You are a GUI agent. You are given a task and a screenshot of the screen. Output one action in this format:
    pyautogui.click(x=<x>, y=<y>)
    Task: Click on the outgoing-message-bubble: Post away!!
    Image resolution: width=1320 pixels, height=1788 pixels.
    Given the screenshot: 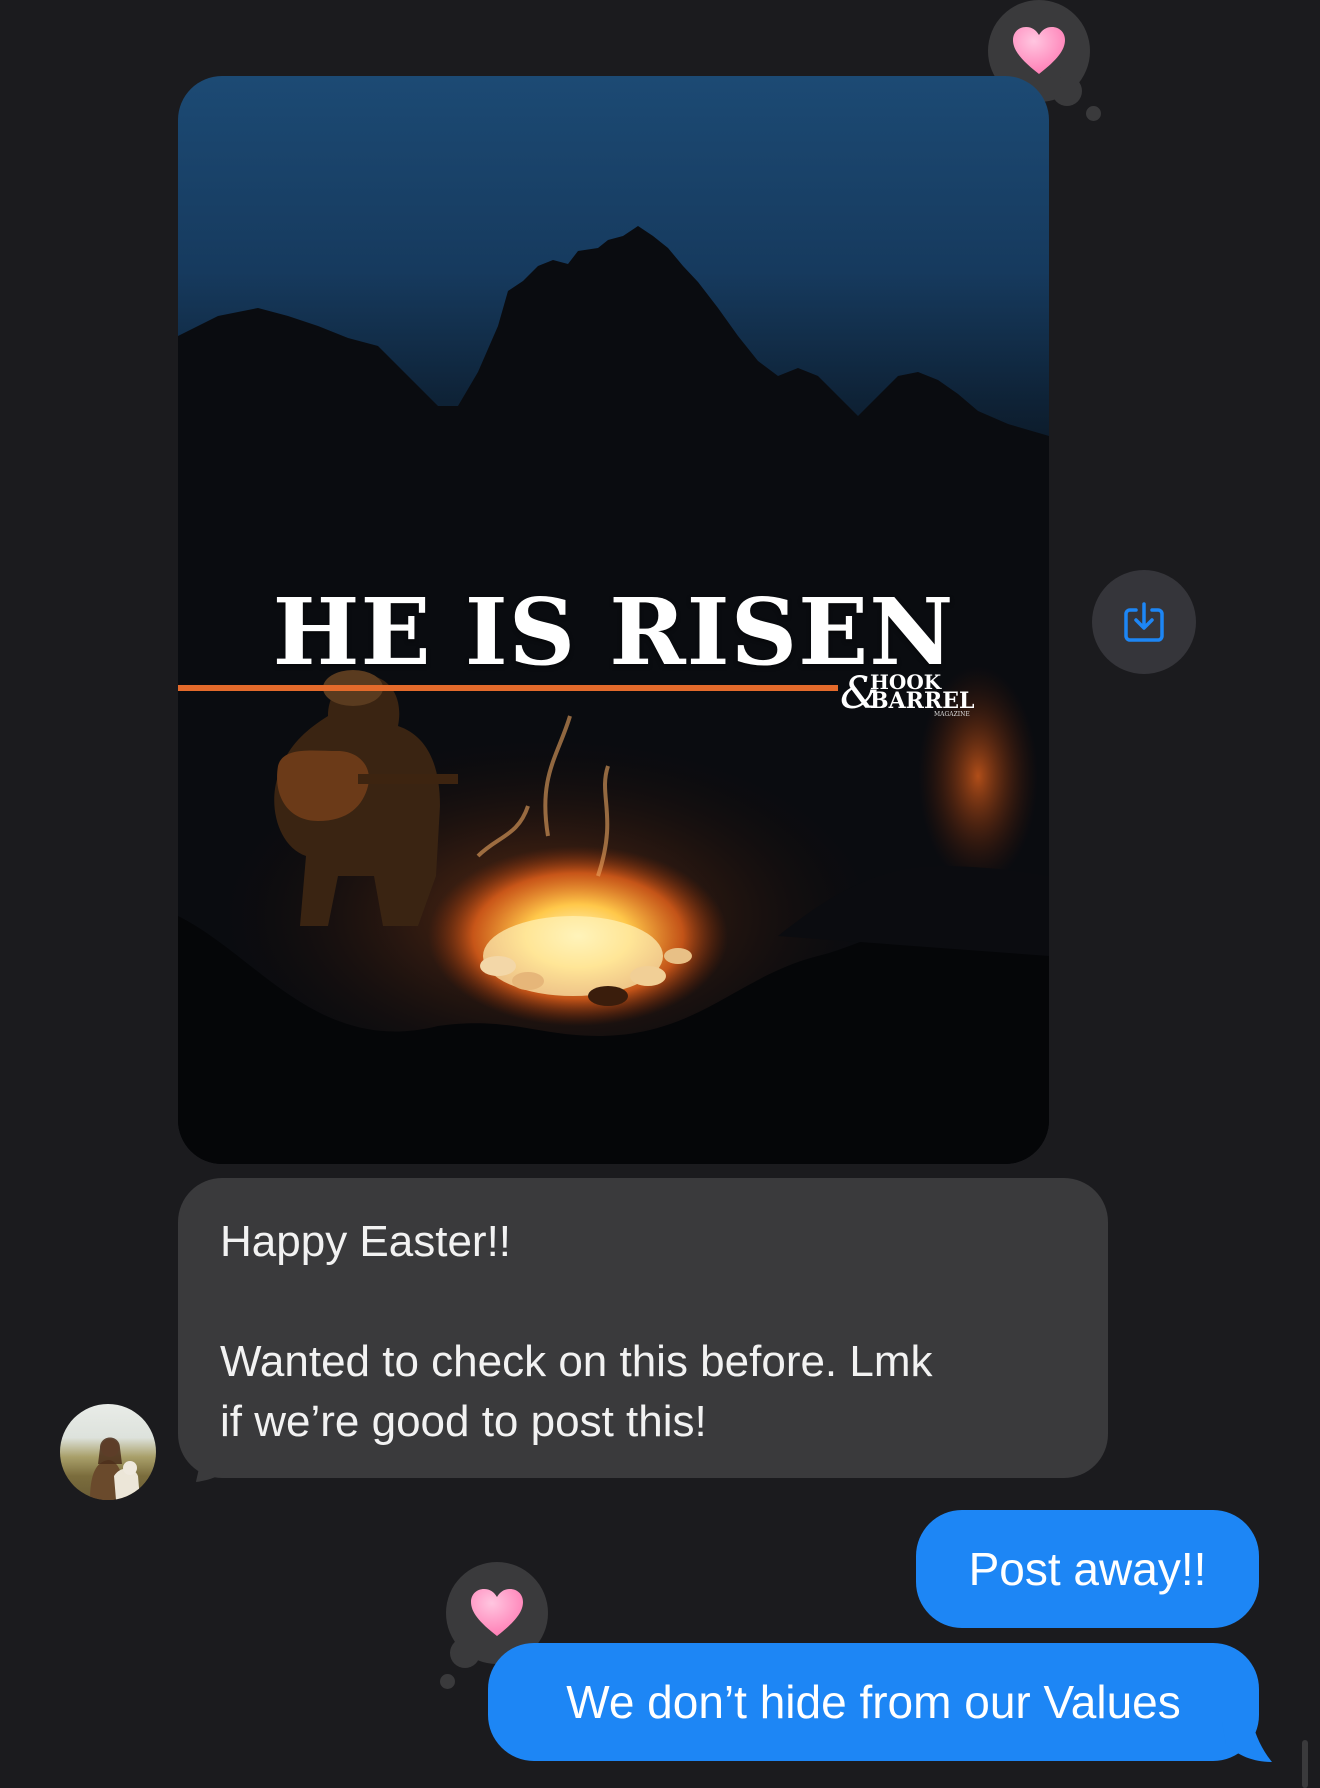 What is the action you would take?
    pyautogui.click(x=1087, y=1569)
    